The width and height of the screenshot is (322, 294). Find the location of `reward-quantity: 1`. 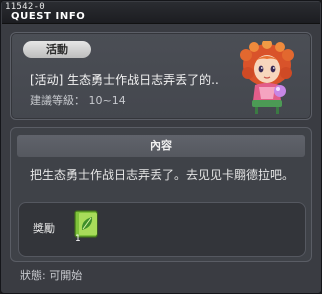

reward-quantity: 1 is located at coordinates (78, 239).